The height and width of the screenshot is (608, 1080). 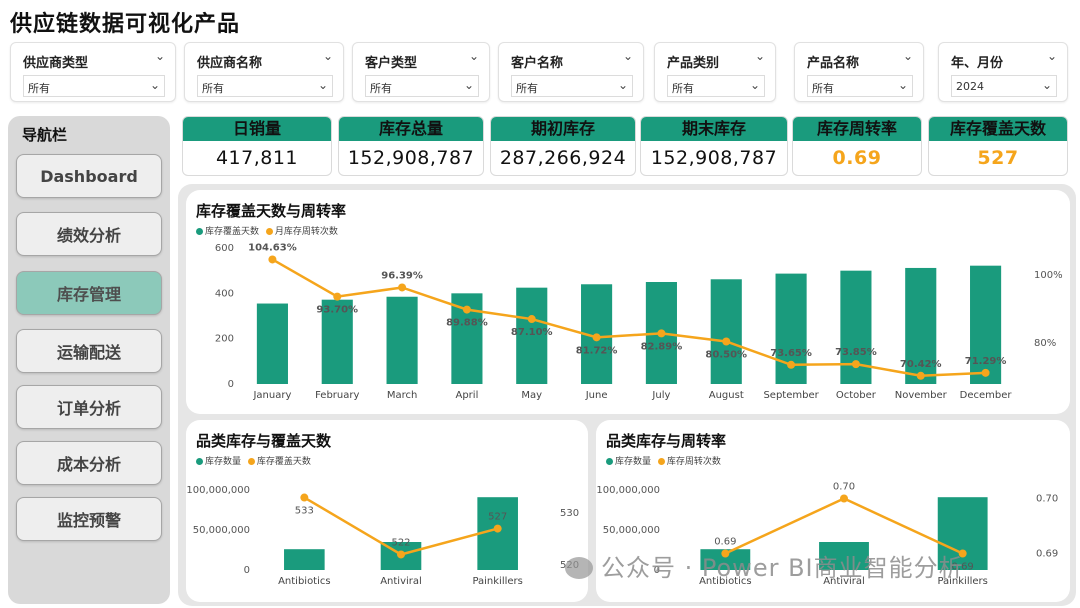 I want to click on bar, so click(x=272, y=343).